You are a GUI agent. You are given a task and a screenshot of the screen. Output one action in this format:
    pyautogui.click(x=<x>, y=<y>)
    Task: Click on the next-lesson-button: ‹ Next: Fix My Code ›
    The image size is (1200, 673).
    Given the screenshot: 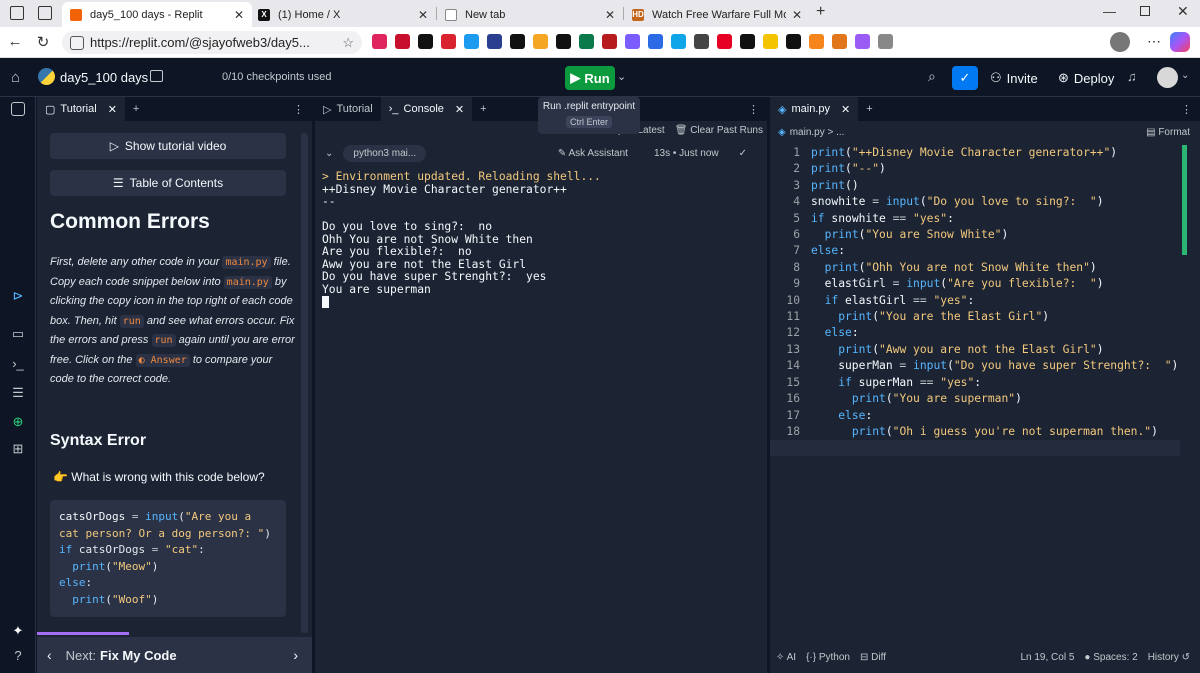 What is the action you would take?
    pyautogui.click(x=174, y=655)
    